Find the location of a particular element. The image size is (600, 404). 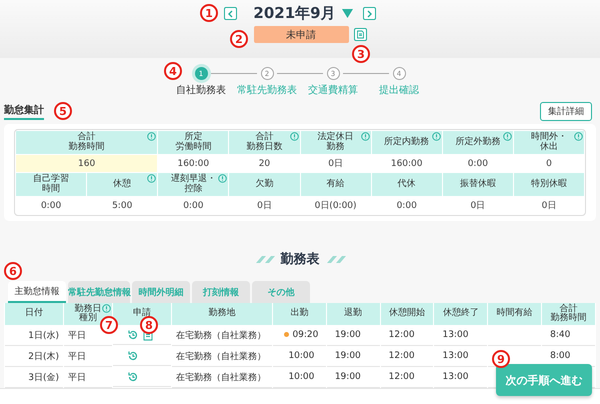

column-header: 合計 is located at coordinates (569, 309).